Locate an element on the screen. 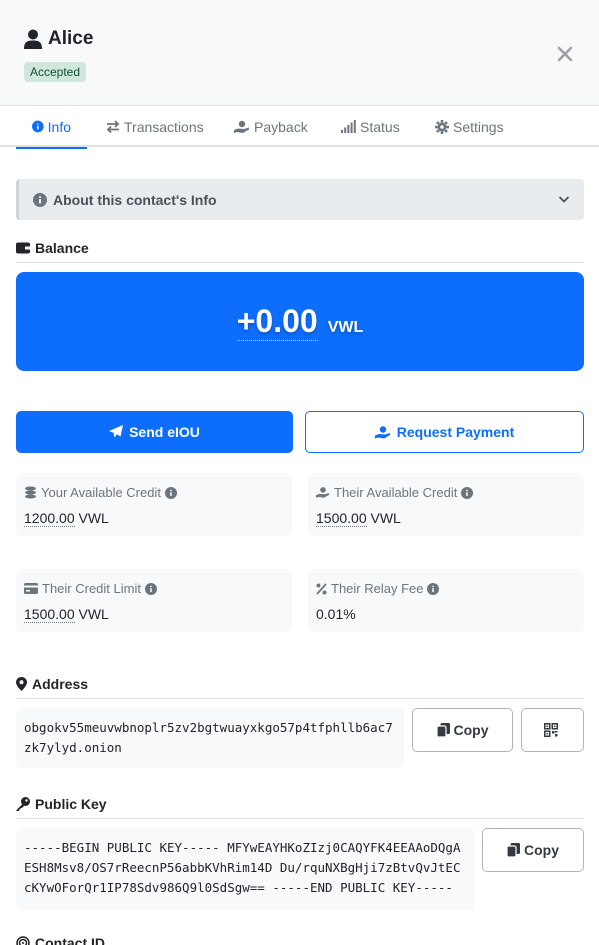 This screenshot has height=945, width=599. close-icon is located at coordinates (565, 54).